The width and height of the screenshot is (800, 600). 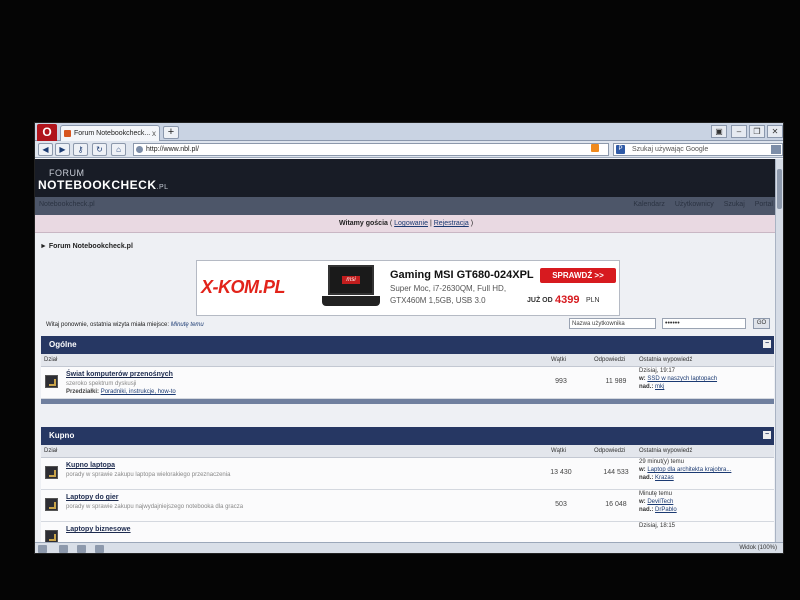 I want to click on topics-count: 503, so click(x=561, y=504).